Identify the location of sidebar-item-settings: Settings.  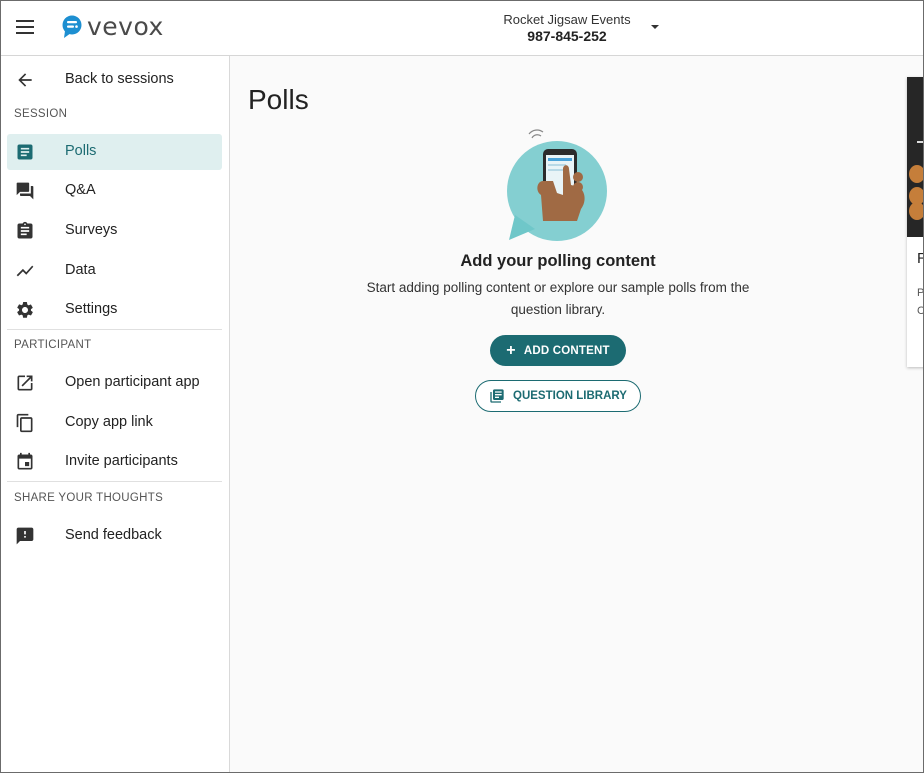
(114, 310).